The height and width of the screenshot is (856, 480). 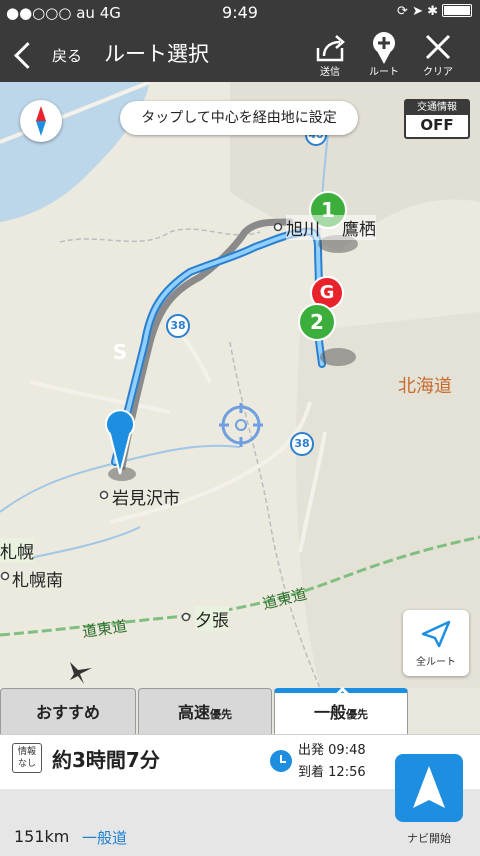 I want to click on full-route-label: 全ルート, so click(x=436, y=662).